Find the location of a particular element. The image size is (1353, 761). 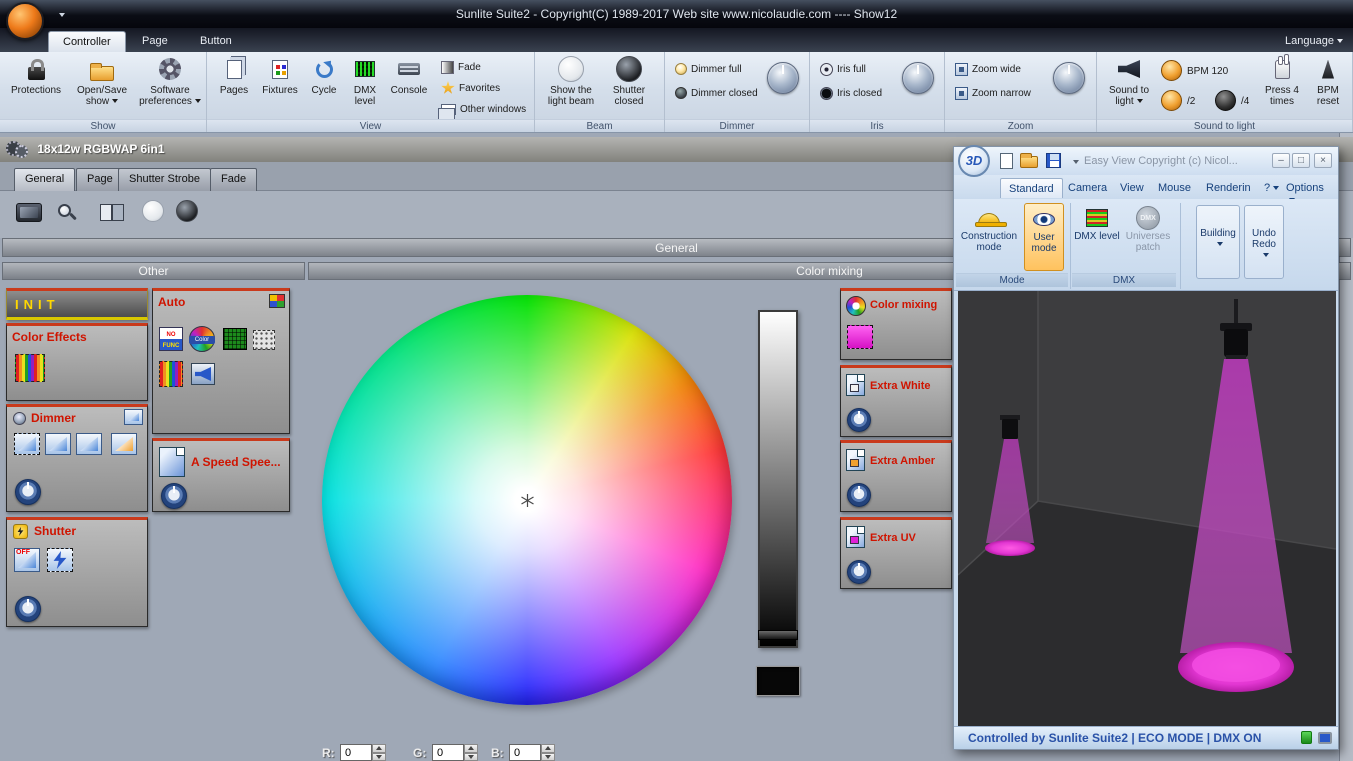

press-4-times-button: Press 4 times is located at coordinates (1282, 85).